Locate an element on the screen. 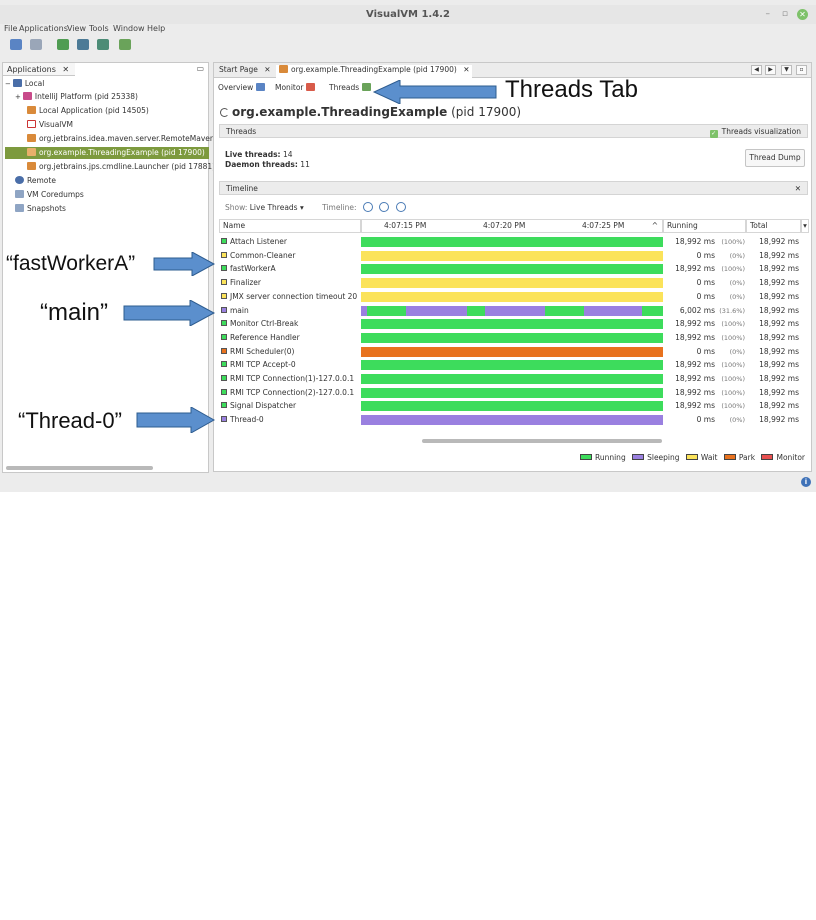 This screenshot has width=816, height=920. collapse-icon: − is located at coordinates (8, 84).